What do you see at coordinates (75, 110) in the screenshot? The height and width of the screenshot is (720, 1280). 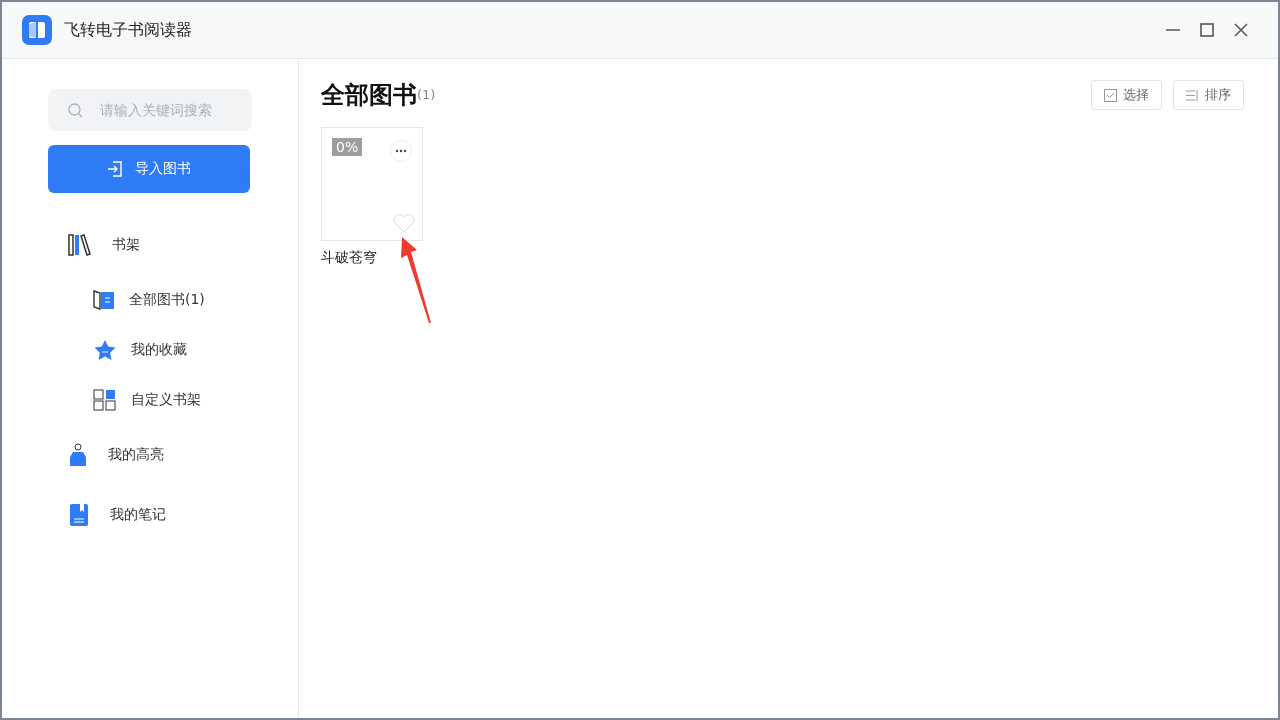 I see `search-icon` at bounding box center [75, 110].